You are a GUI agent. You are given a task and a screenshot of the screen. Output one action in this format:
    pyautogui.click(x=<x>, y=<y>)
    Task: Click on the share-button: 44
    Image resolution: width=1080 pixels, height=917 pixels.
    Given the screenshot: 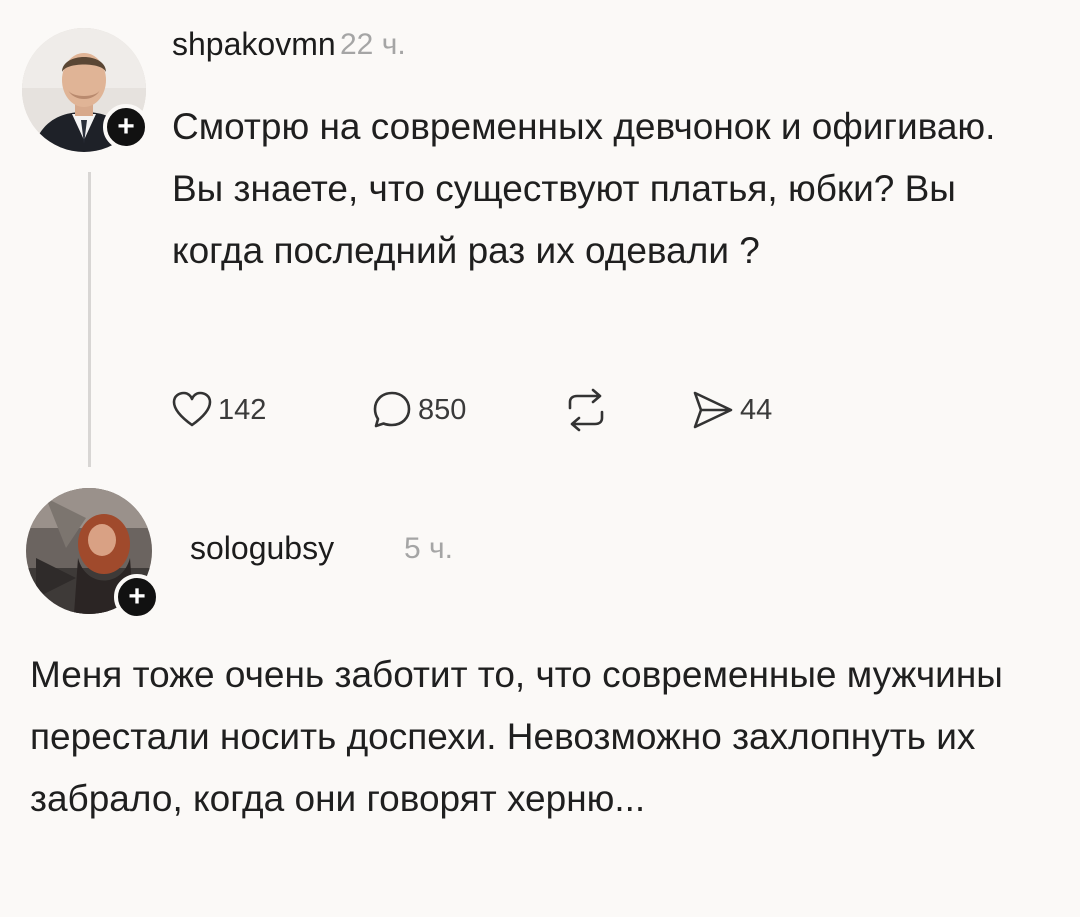 What is the action you would take?
    pyautogui.click(x=731, y=410)
    